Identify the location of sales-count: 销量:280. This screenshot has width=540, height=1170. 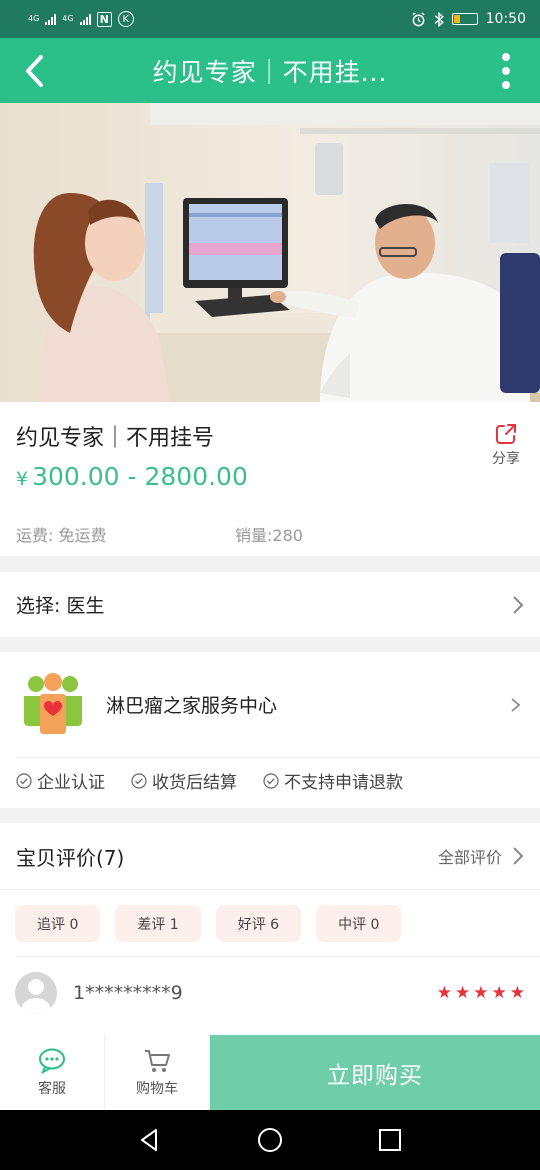
(269, 535).